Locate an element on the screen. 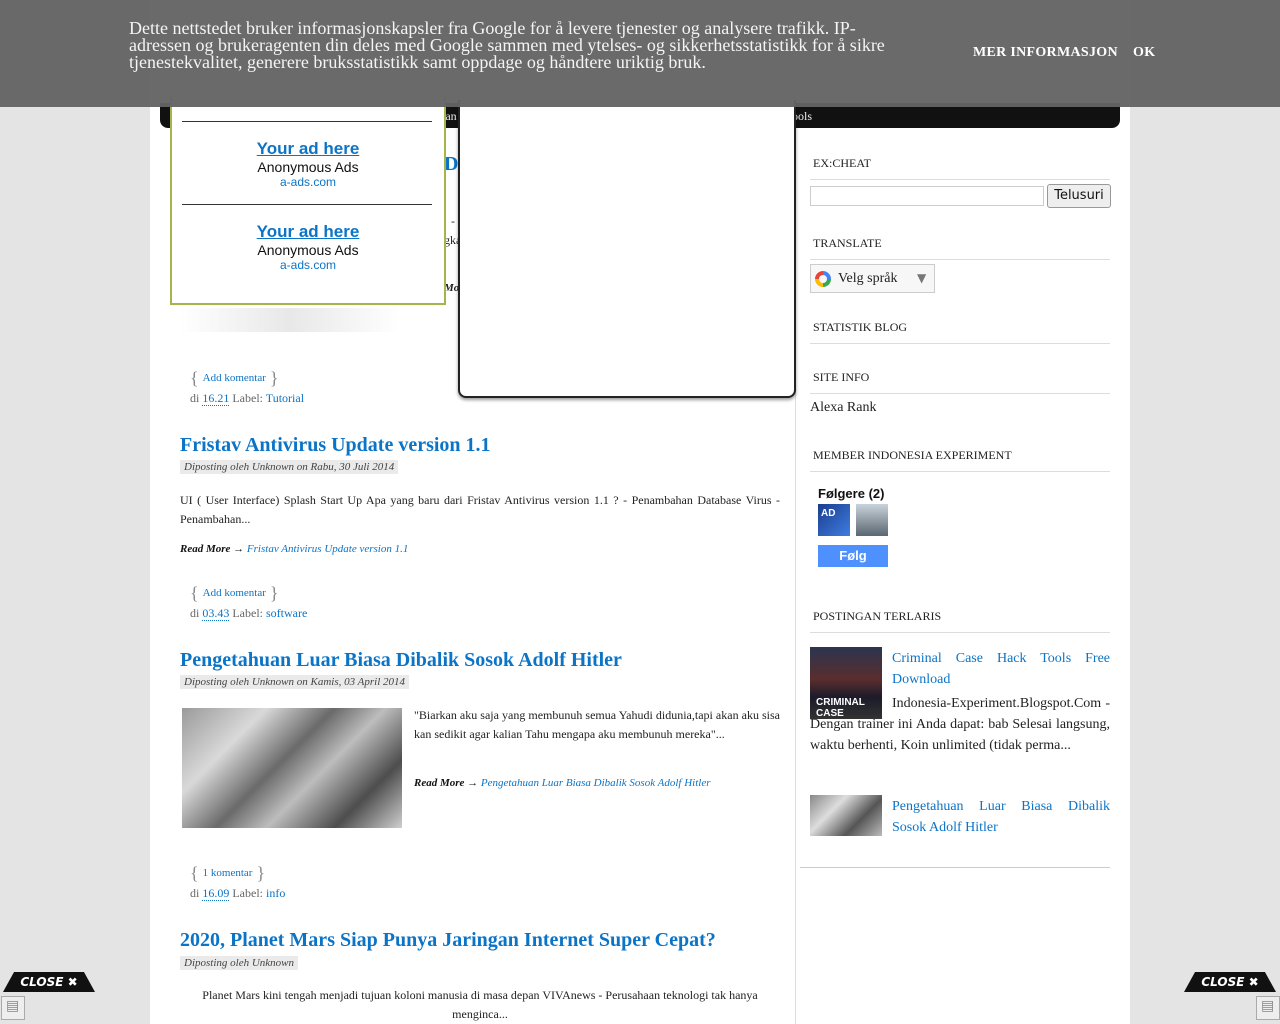  followers-count: Følgere (2) is located at coordinates (851, 493).